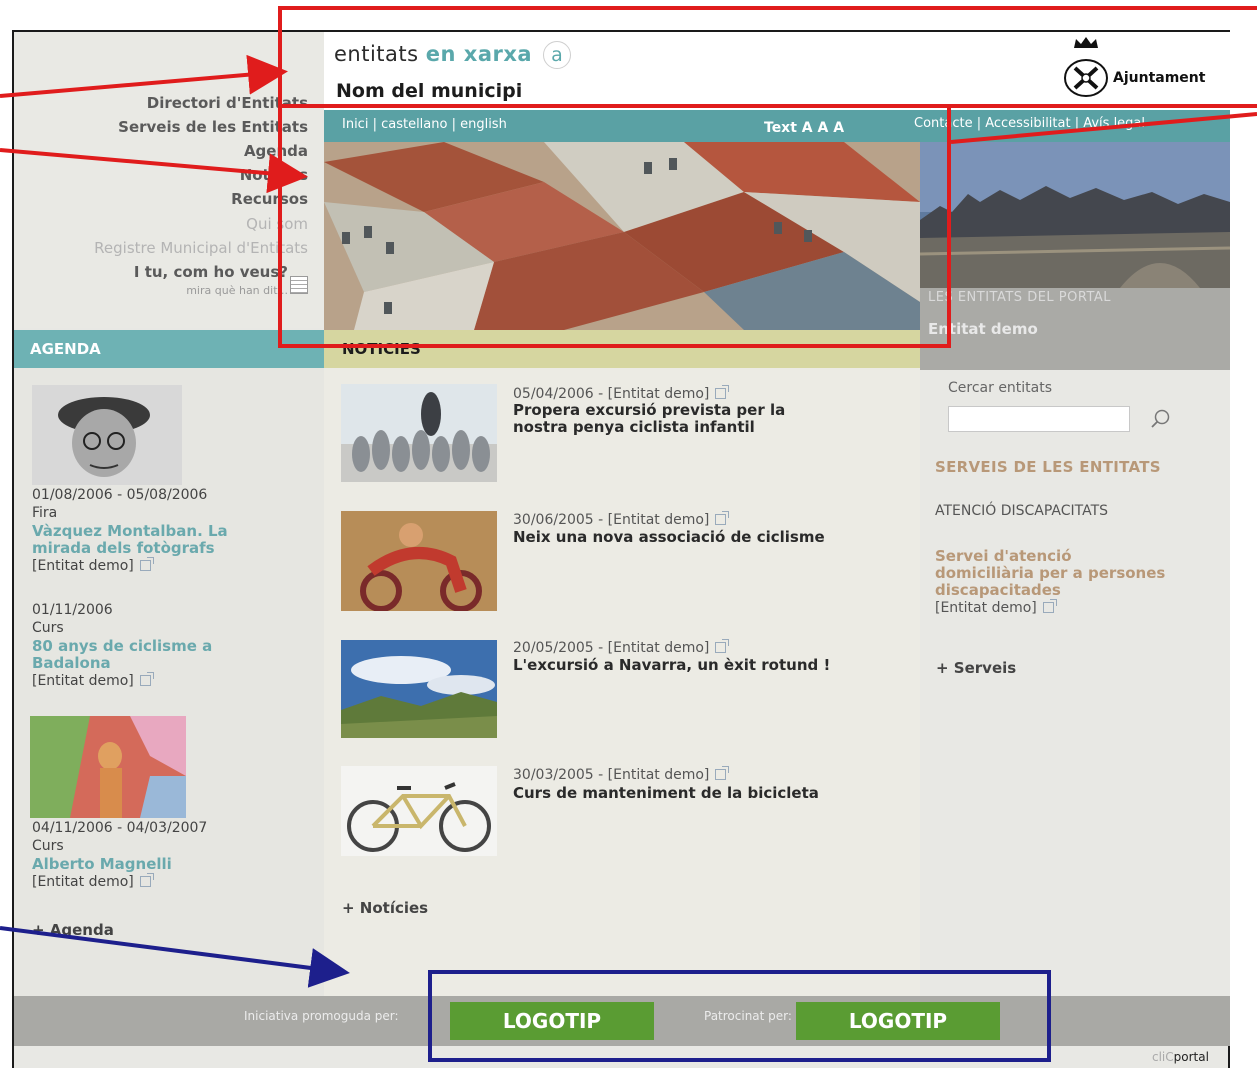 This screenshot has height=1068, width=1257. I want to click on service-entity: [Entitat demo], so click(996, 607).